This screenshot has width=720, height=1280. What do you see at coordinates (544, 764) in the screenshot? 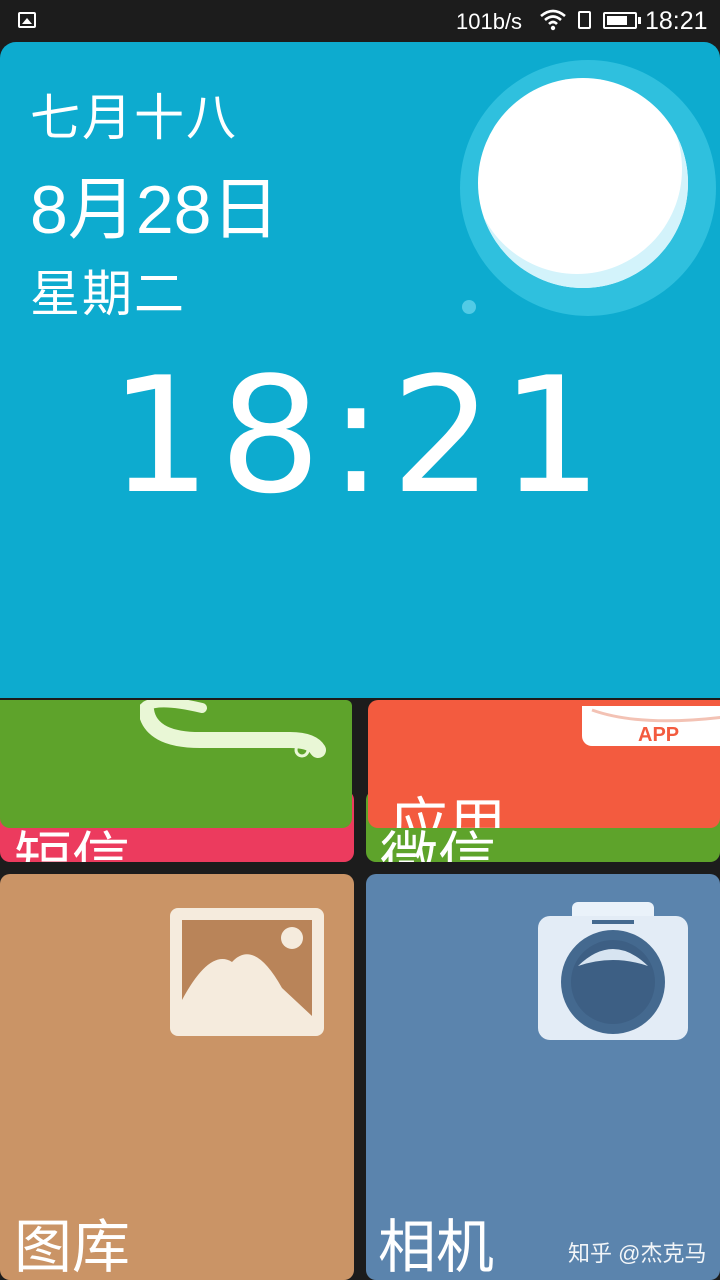
I see `apps-tile: APP 应用` at bounding box center [544, 764].